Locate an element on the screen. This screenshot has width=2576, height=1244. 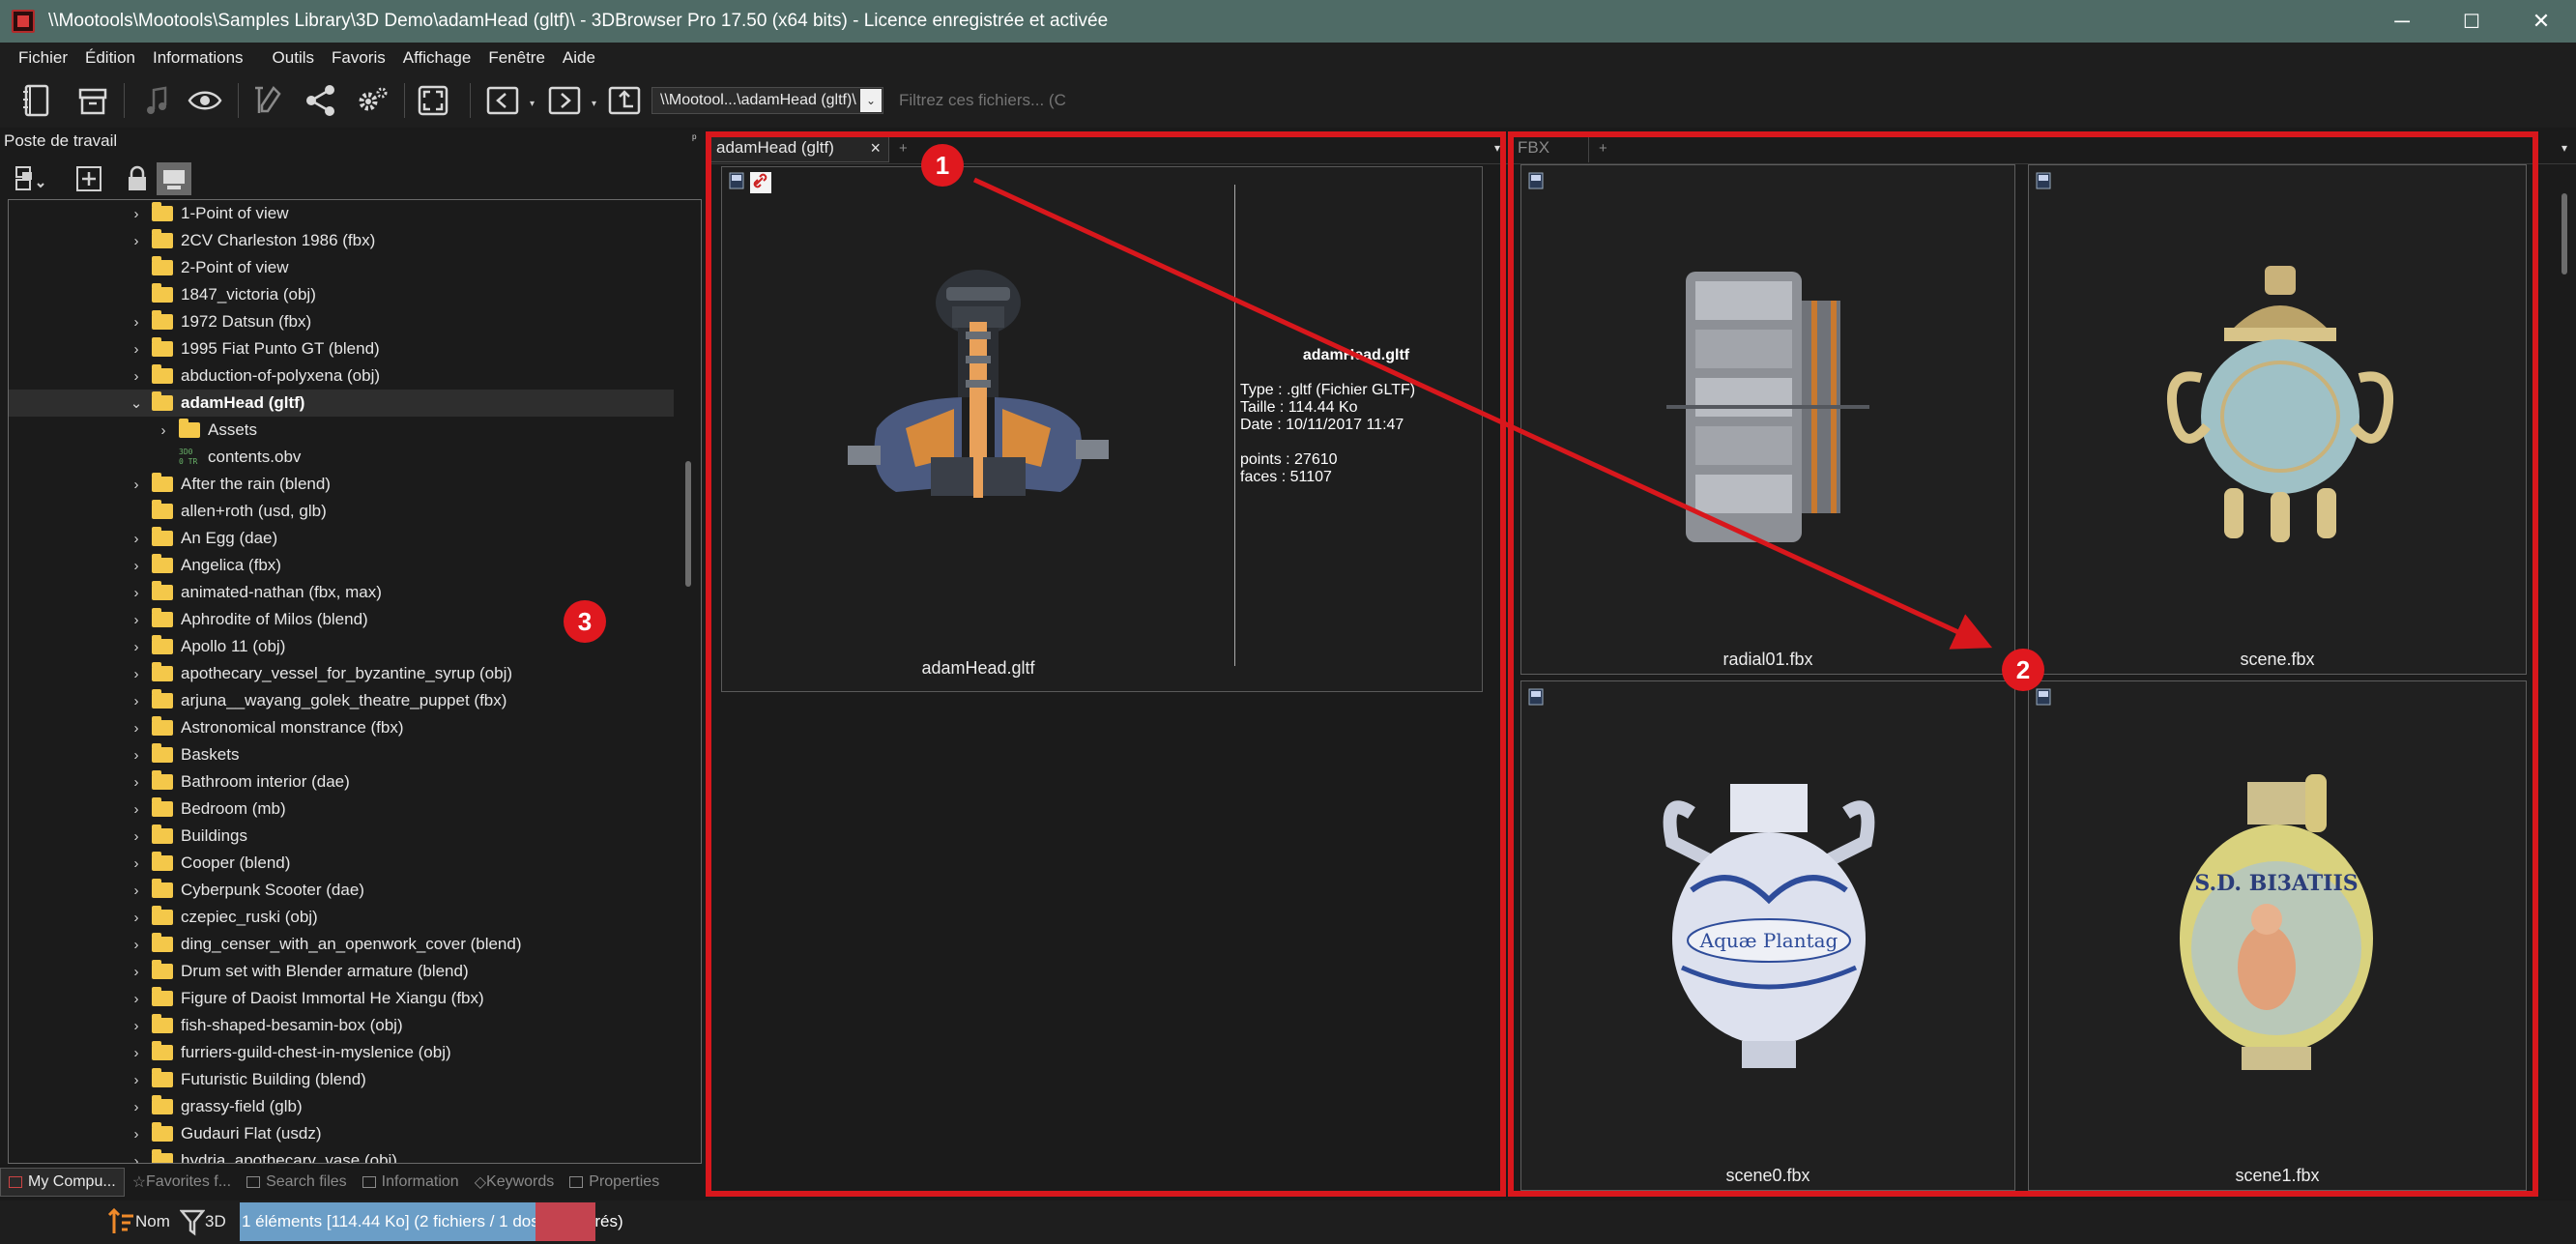
tree-item: ⌄ adamHead (gltf) is located at coordinates (341, 403).